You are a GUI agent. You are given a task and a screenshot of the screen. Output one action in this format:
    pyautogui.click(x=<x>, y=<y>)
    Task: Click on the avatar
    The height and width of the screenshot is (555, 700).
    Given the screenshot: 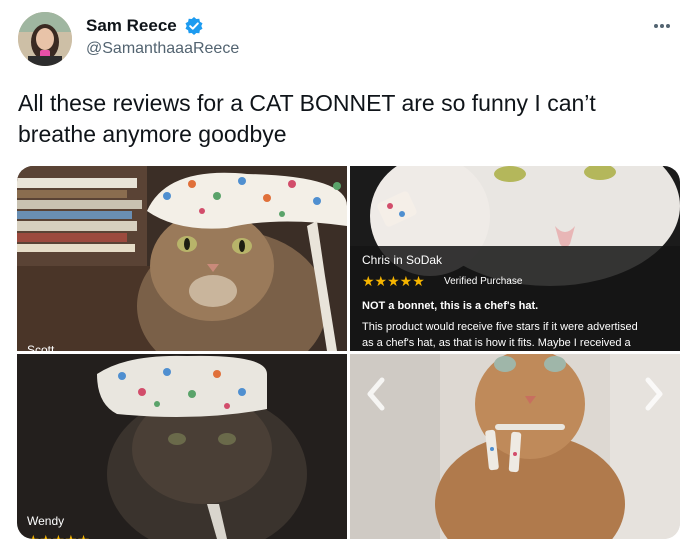 What is the action you would take?
    pyautogui.click(x=45, y=39)
    